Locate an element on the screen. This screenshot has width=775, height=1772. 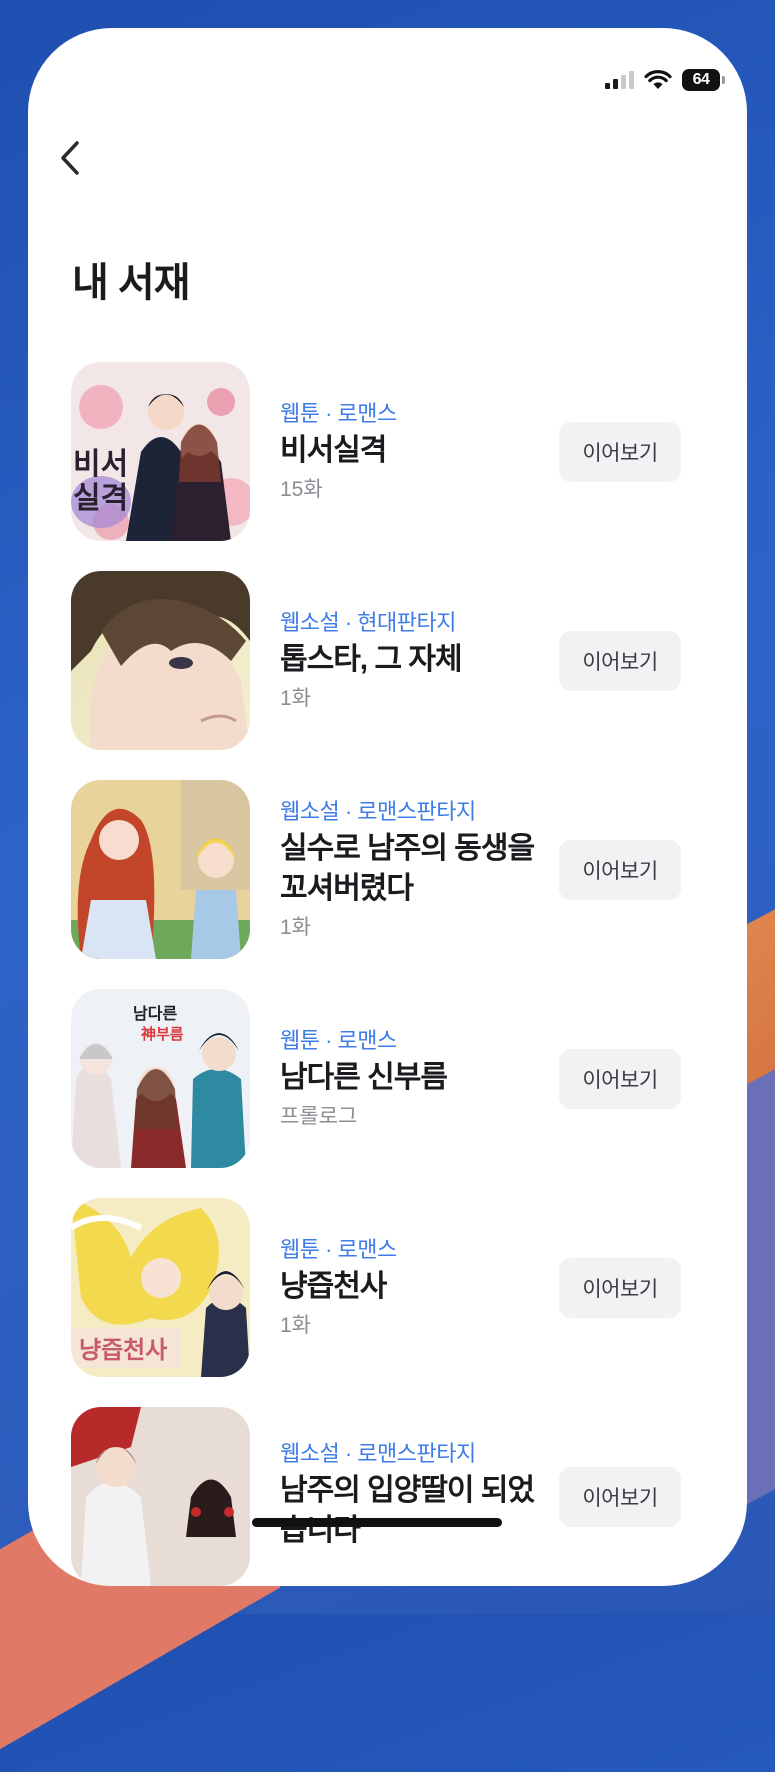
svg-text: 神부름 is located at coordinates (162, 1034).